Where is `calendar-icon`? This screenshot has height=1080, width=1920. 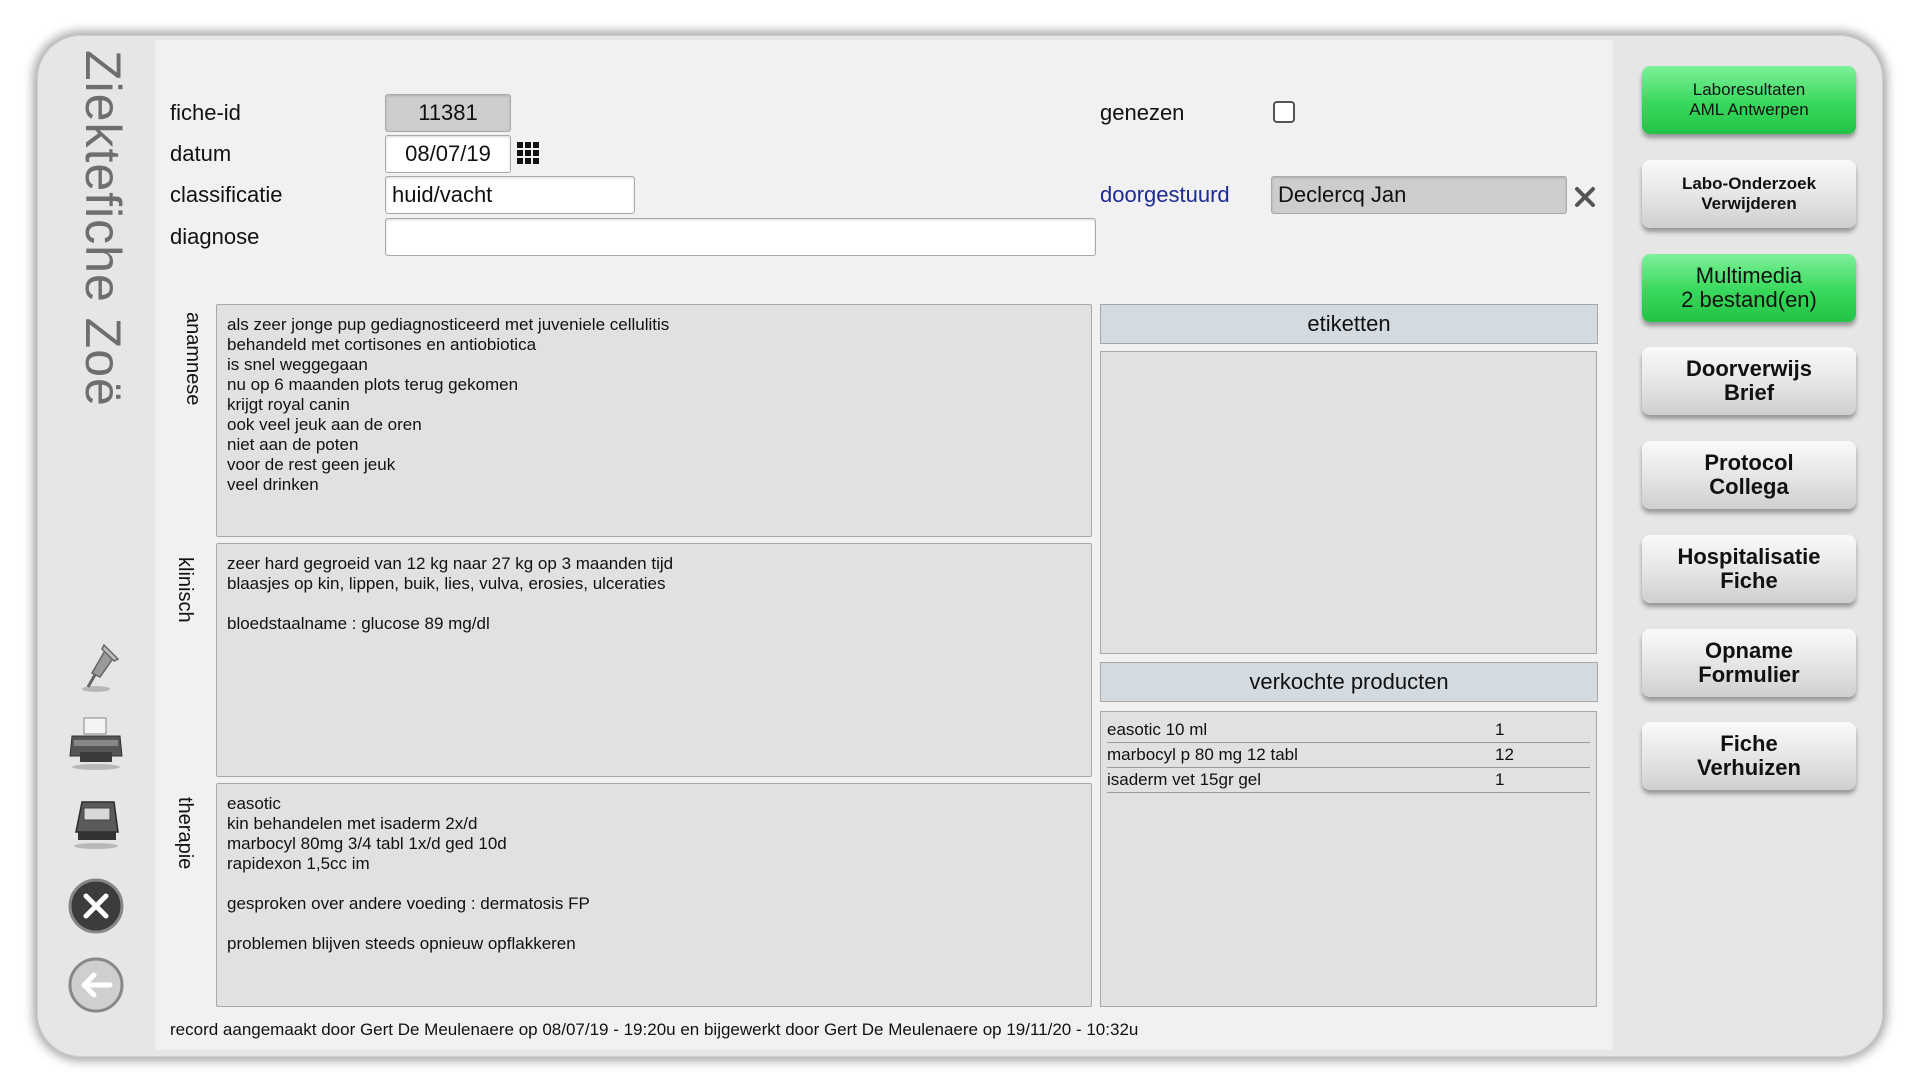
calendar-icon is located at coordinates (528, 153).